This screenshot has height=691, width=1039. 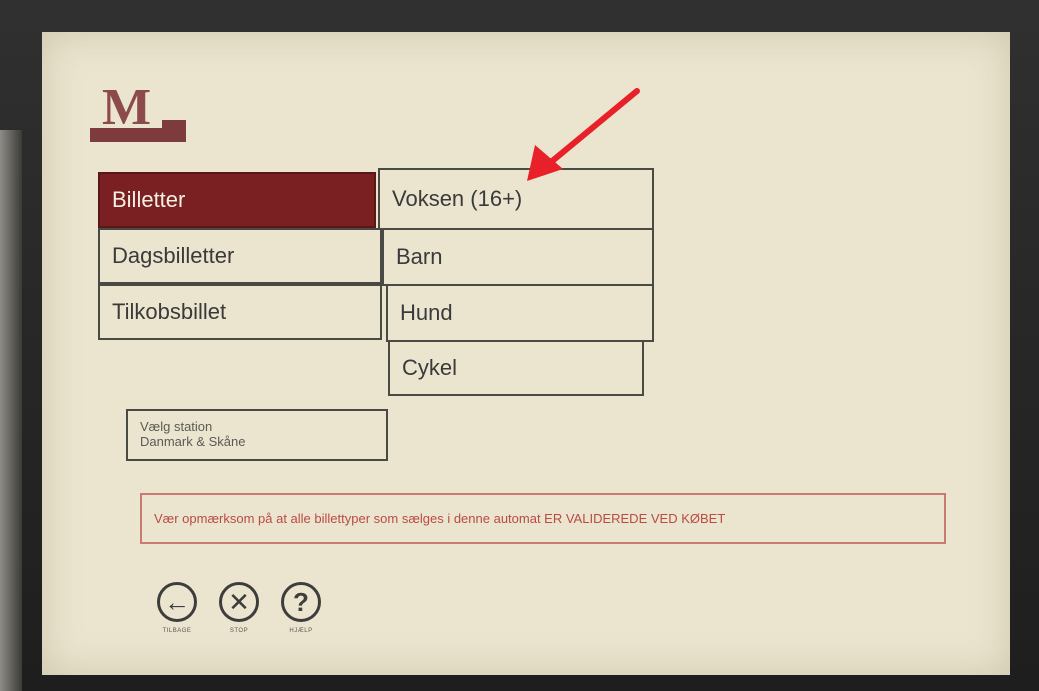 What do you see at coordinates (457, 198) in the screenshot?
I see `ticket-label: Voksen (16+)` at bounding box center [457, 198].